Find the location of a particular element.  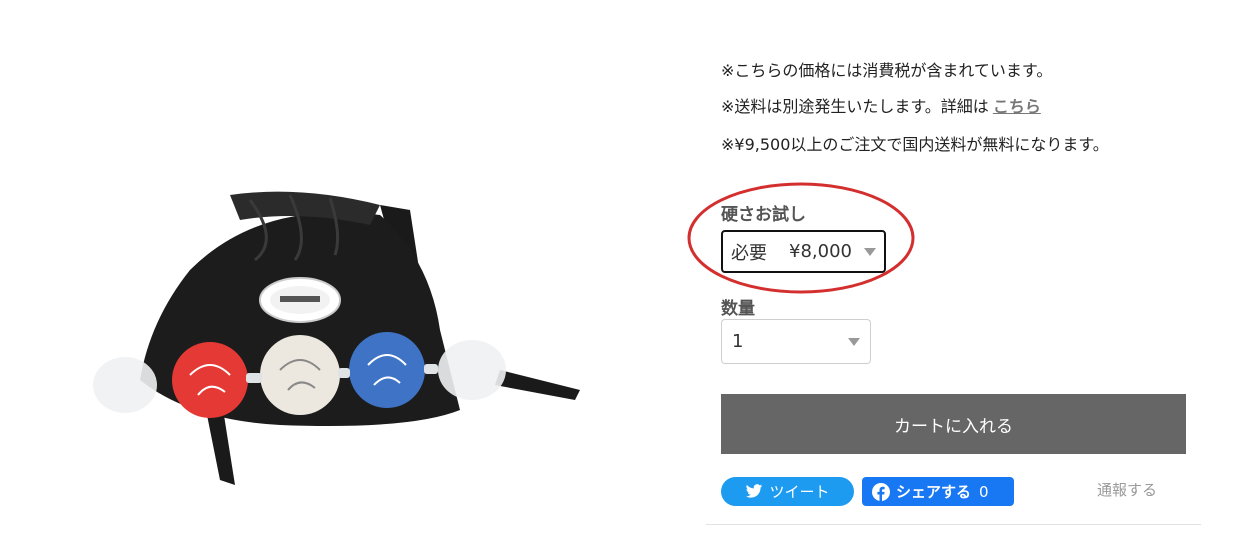

free-shipping-notice: ※¥9,500以上のご注文で国内送料が無料になります。 is located at coordinates (915, 144).